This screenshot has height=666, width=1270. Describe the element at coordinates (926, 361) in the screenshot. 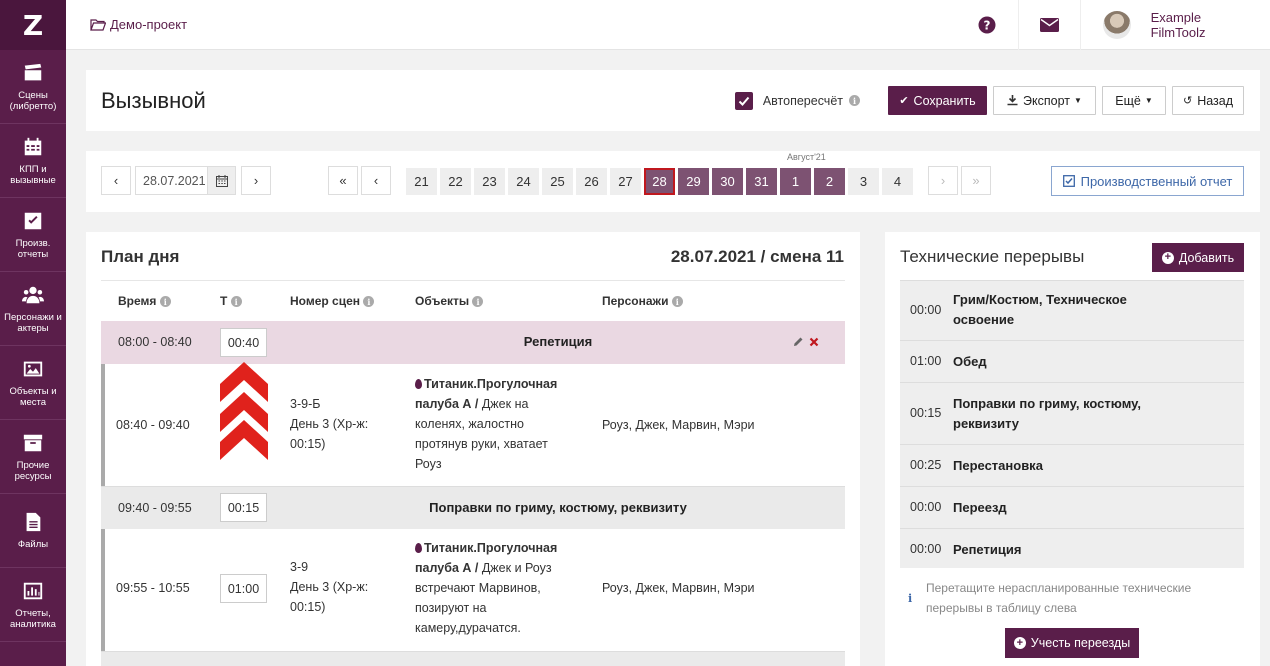

I see `break-time: 01:00` at that location.